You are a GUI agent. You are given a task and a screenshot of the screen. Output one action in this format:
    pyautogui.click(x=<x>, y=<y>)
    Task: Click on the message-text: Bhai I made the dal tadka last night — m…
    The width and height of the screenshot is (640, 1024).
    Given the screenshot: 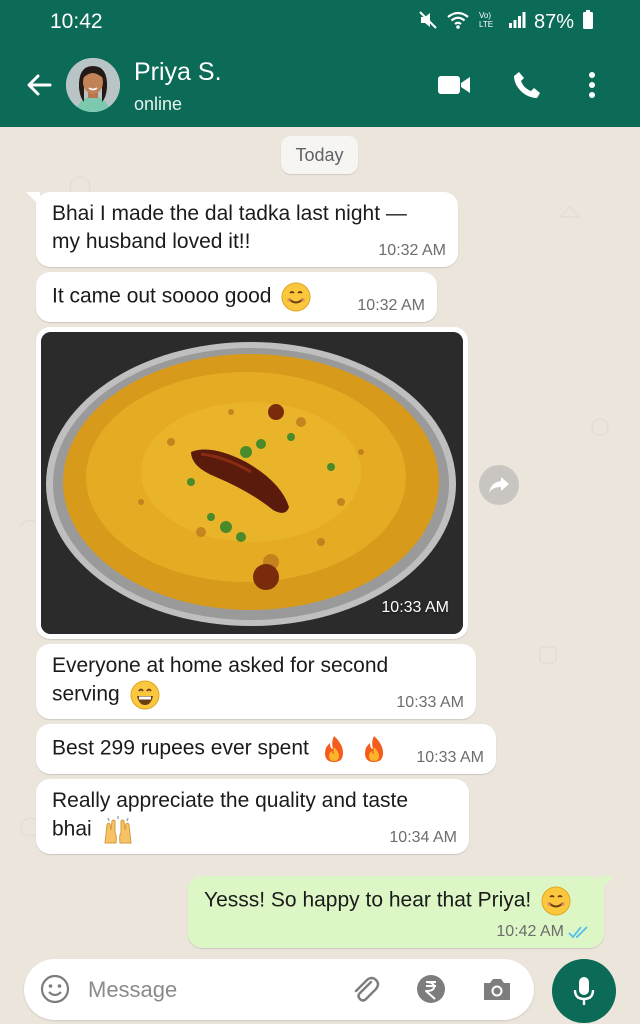 What is the action you would take?
    pyautogui.click(x=229, y=228)
    